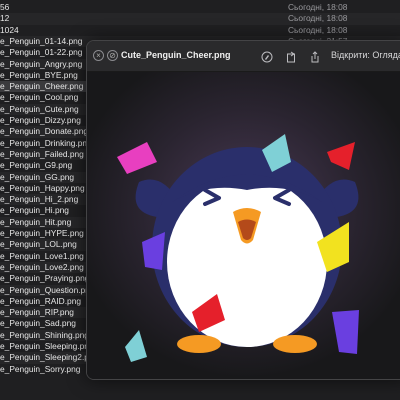  I want to click on right-foot, so click(295, 344).